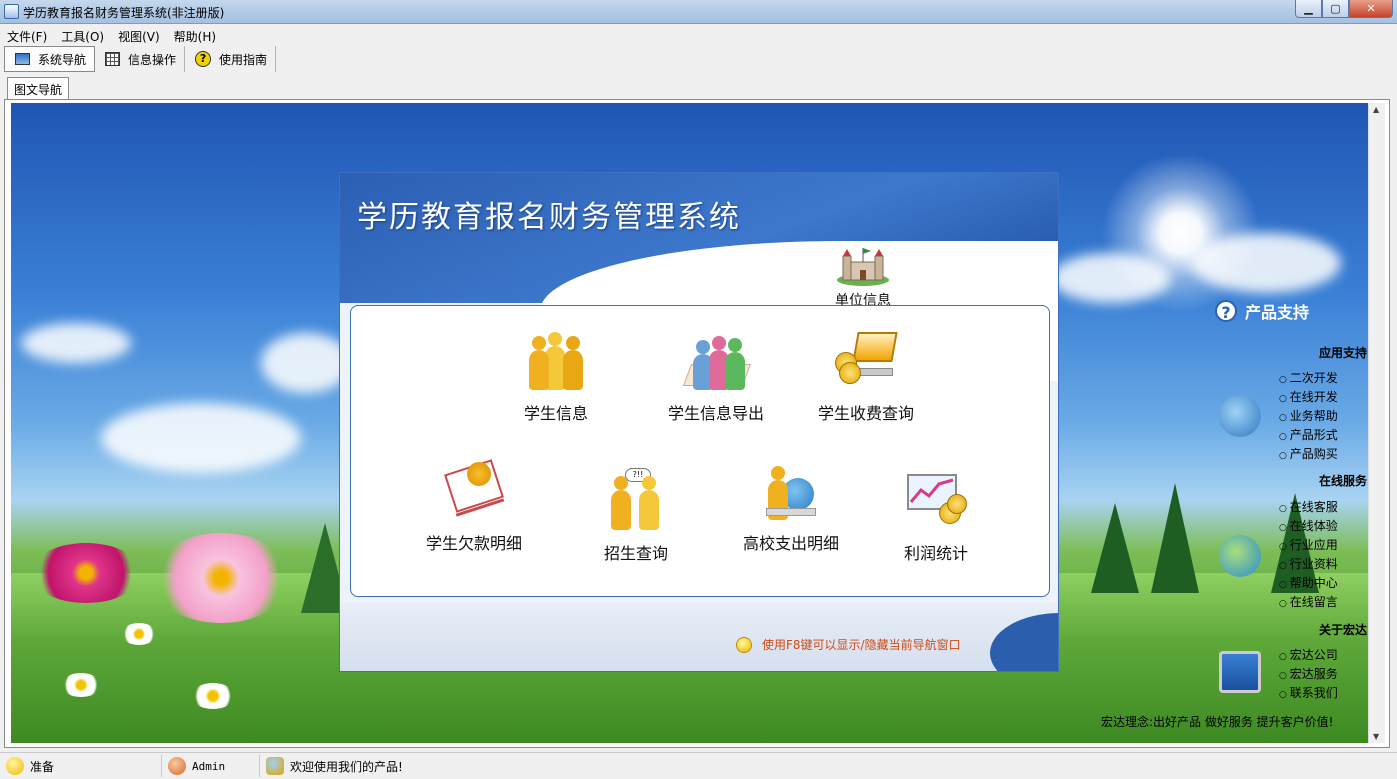 Image resolution: width=1397 pixels, height=779 pixels. What do you see at coordinates (1308, 583) in the screenshot?
I see `link-help-center: 帮助中心` at bounding box center [1308, 583].